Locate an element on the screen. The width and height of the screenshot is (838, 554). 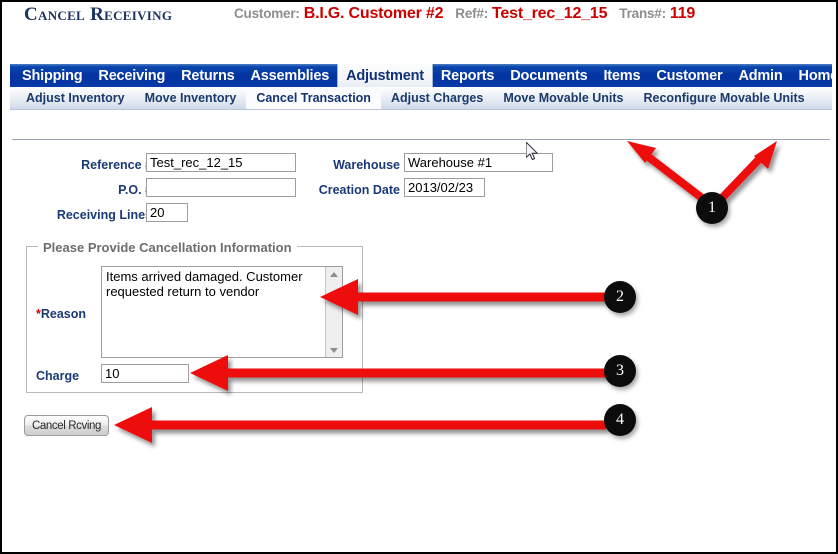
ref-value: Test_rec_12_15 is located at coordinates (550, 13).